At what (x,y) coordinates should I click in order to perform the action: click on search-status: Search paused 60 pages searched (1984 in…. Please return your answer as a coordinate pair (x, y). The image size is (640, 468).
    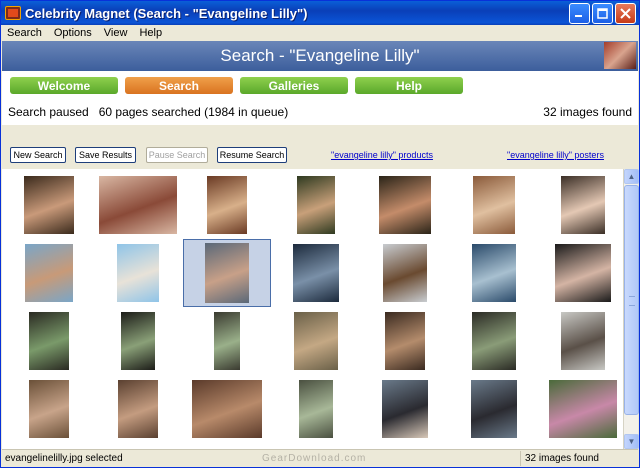
    Looking at the image, I should click on (320, 112).